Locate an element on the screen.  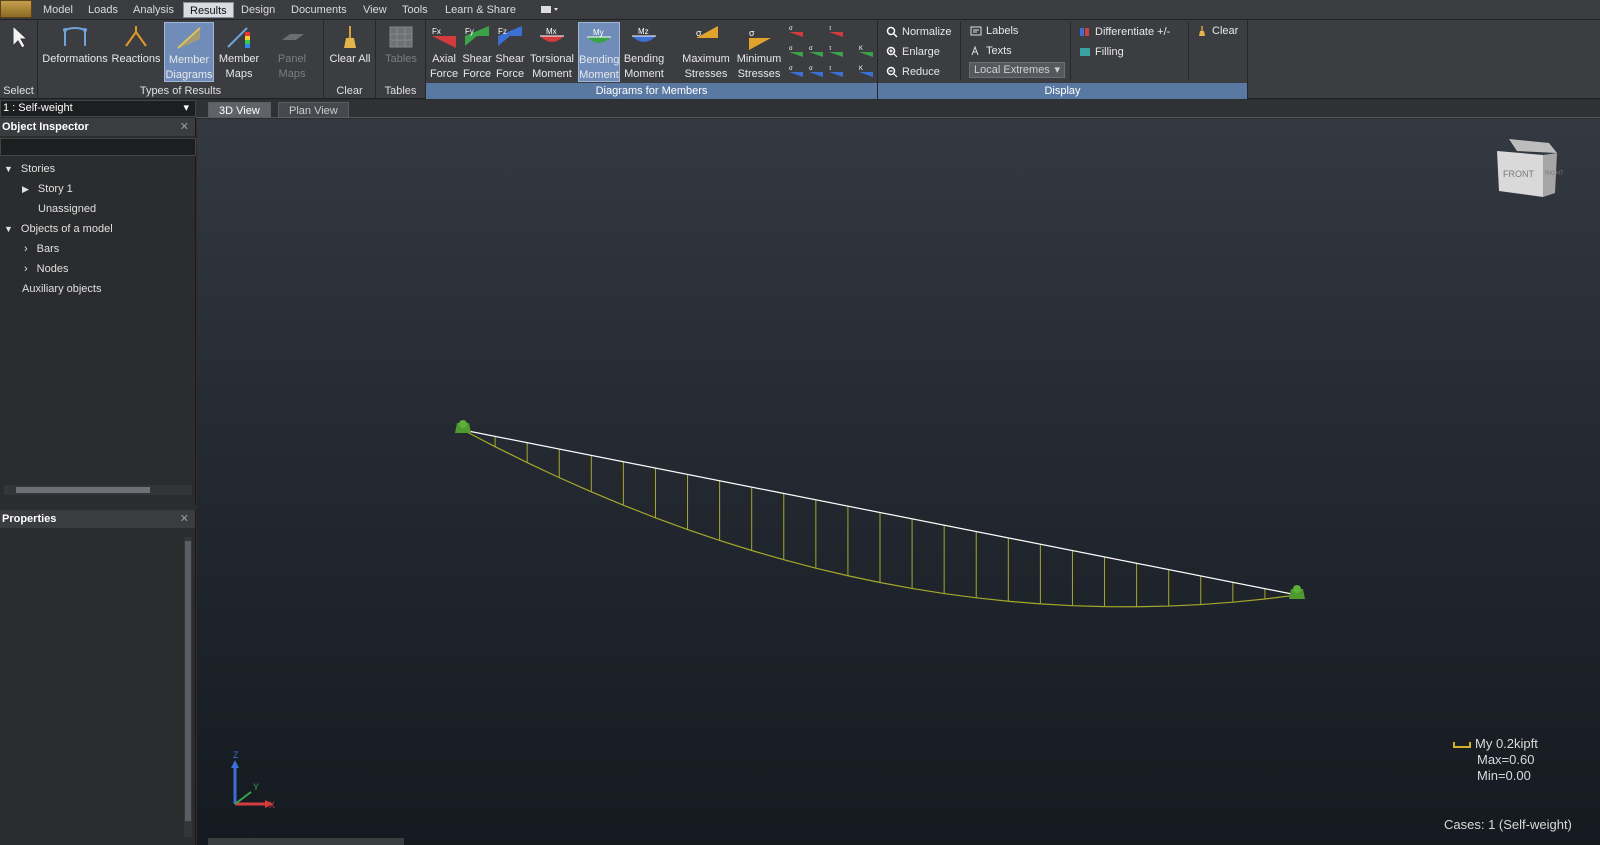
maximum-stresses-button: σ Maximum Stresses is located at coordinates (706, 52).